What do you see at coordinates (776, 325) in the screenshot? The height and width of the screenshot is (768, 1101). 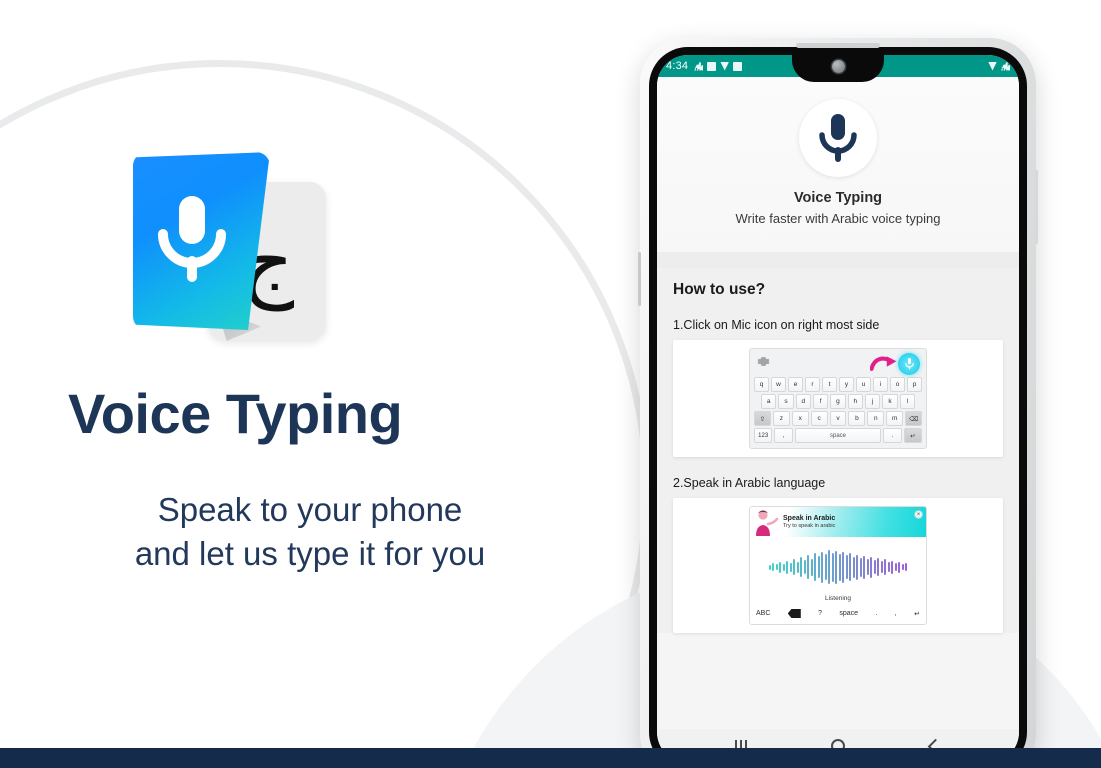 I see `step-1-label: 1.Click on Mic icon on right most side` at bounding box center [776, 325].